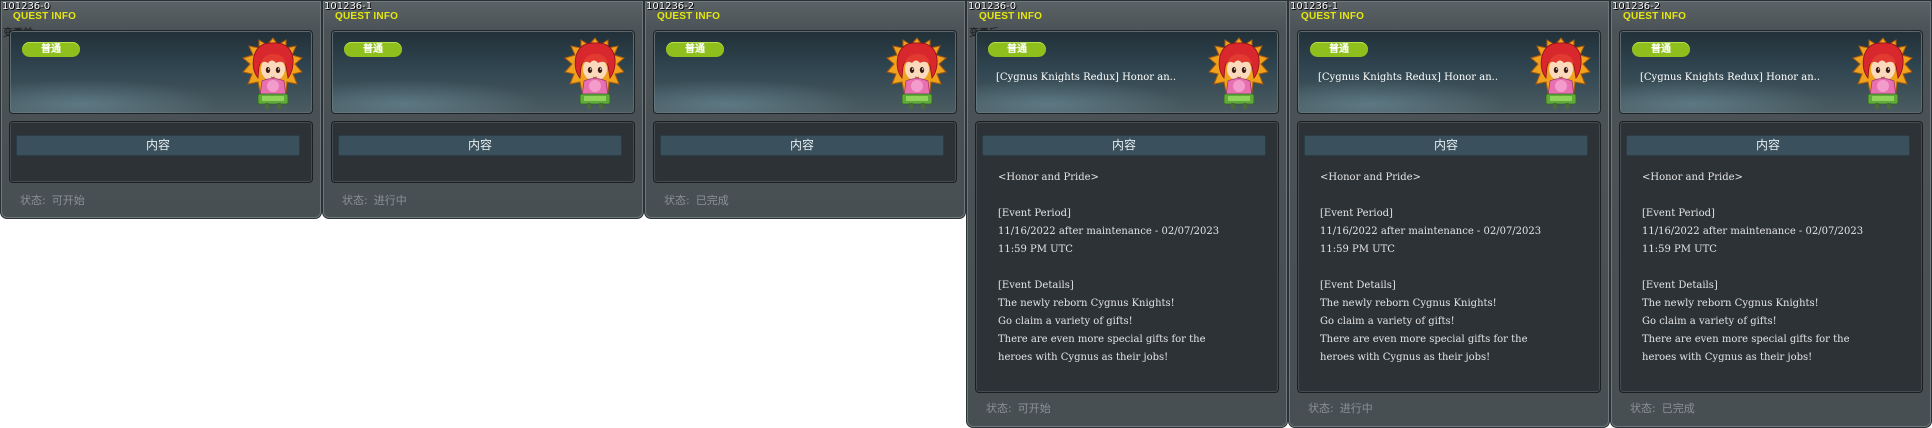  I want to click on quest-info-window: 101236-2 QUEST INFO 普通 内容 状态: 已完成, so click(805, 109).